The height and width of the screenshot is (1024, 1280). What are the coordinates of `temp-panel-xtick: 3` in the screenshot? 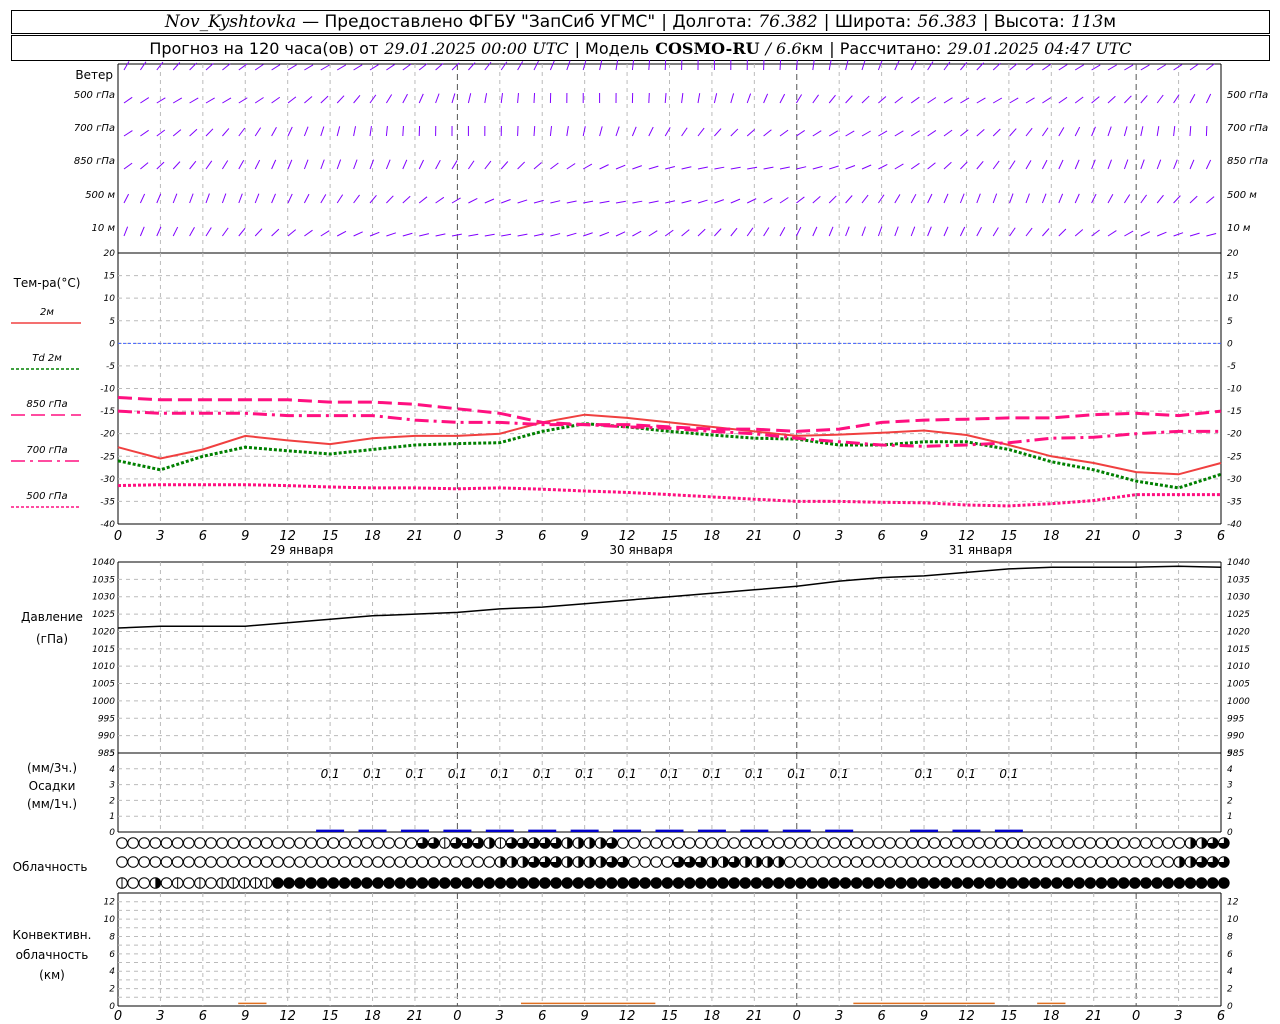 It's located at (1178, 536).